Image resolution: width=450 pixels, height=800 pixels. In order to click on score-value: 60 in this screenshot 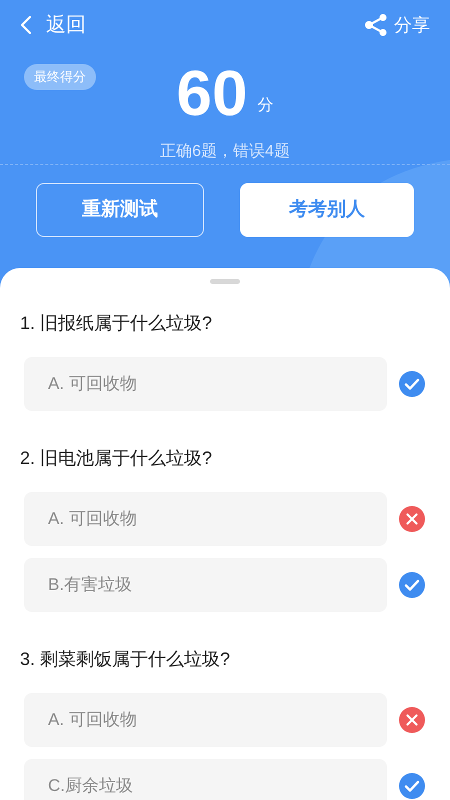, I will do `click(212, 93)`.